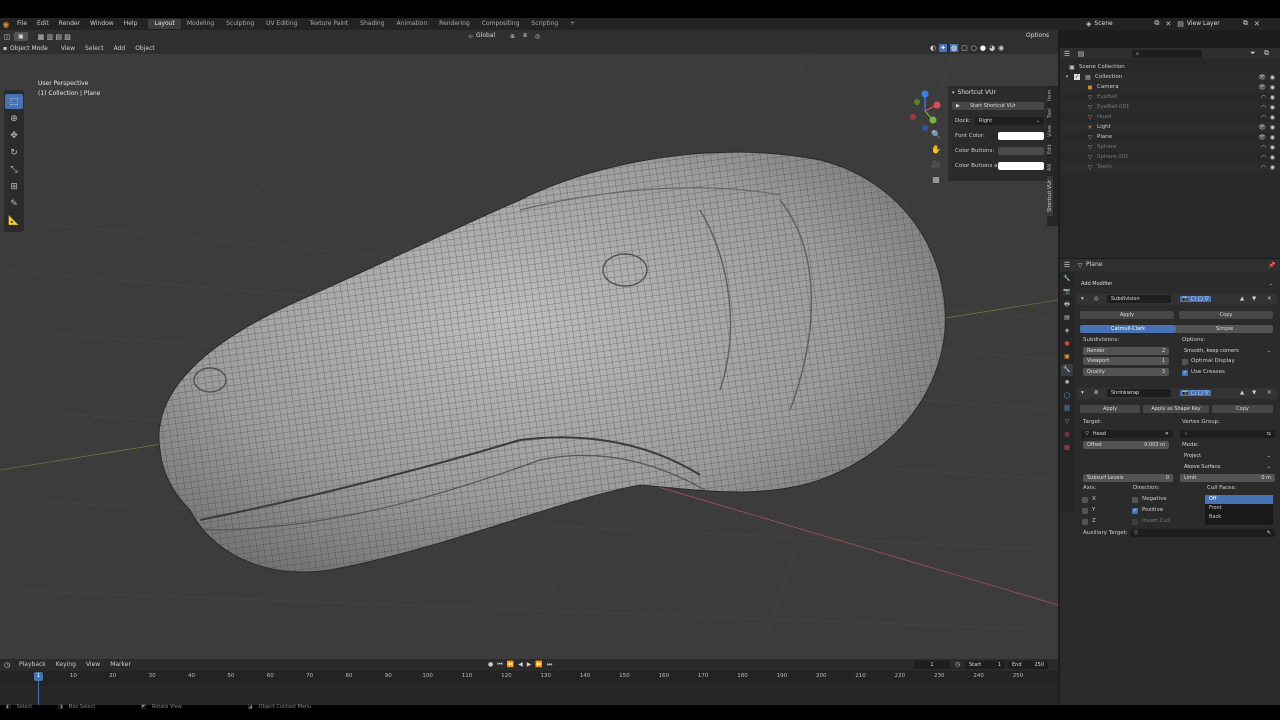 This screenshot has height=720, width=1280. I want to click on catmull-clark-button: Catmull-Clark, so click(1128, 329).